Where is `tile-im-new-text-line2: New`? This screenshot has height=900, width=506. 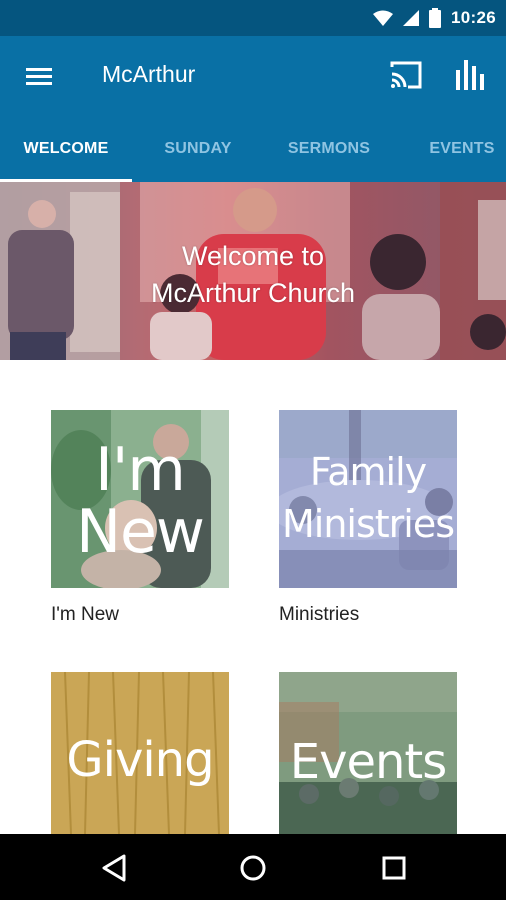 tile-im-new-text-line2: New is located at coordinates (140, 532).